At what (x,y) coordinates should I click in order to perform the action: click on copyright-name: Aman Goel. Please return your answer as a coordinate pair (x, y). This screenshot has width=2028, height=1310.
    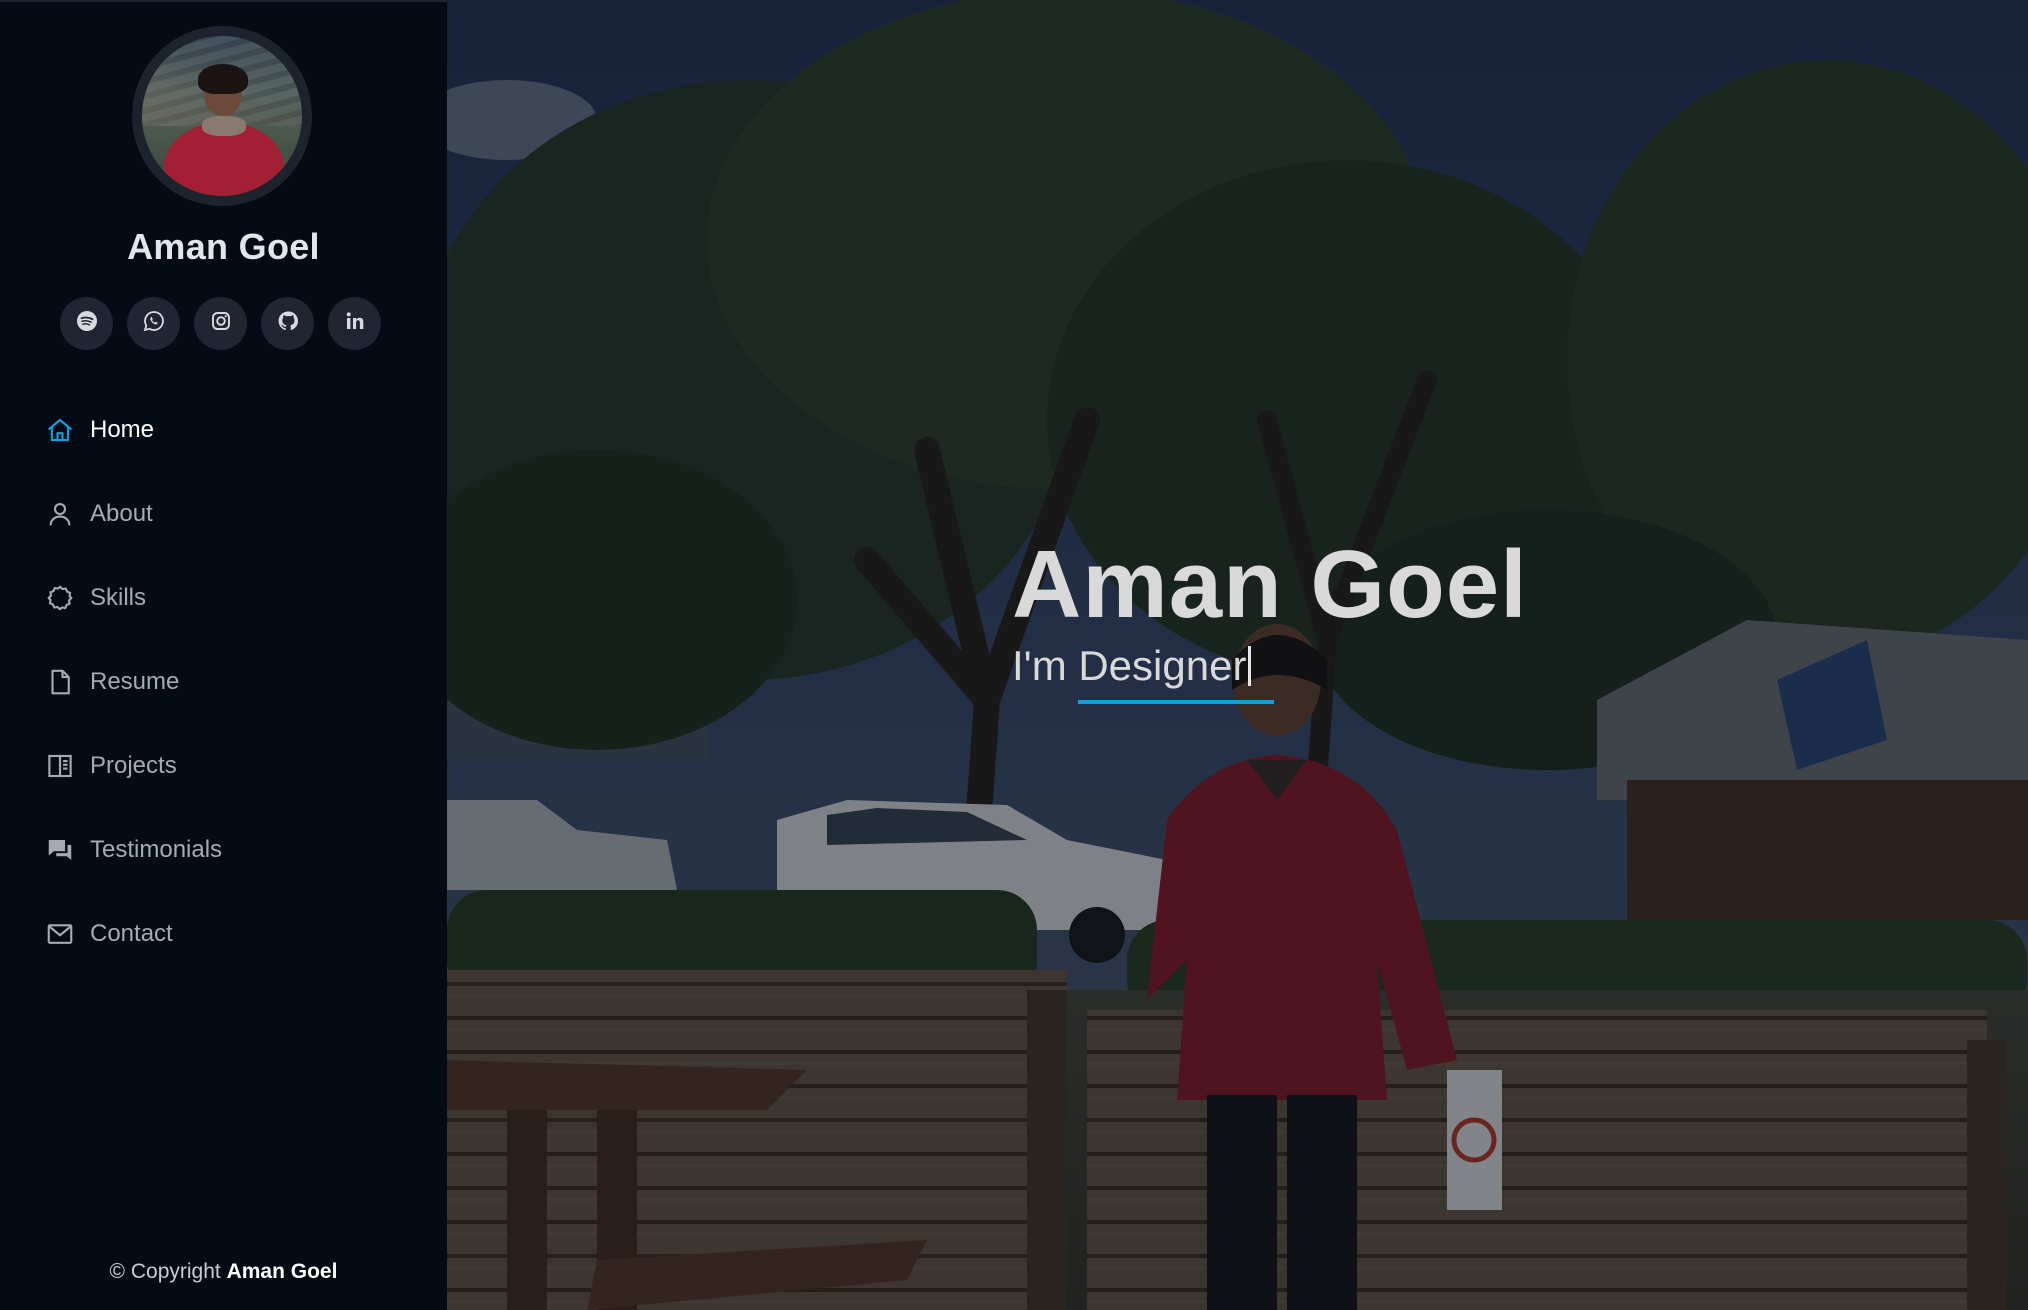
    Looking at the image, I should click on (282, 1271).